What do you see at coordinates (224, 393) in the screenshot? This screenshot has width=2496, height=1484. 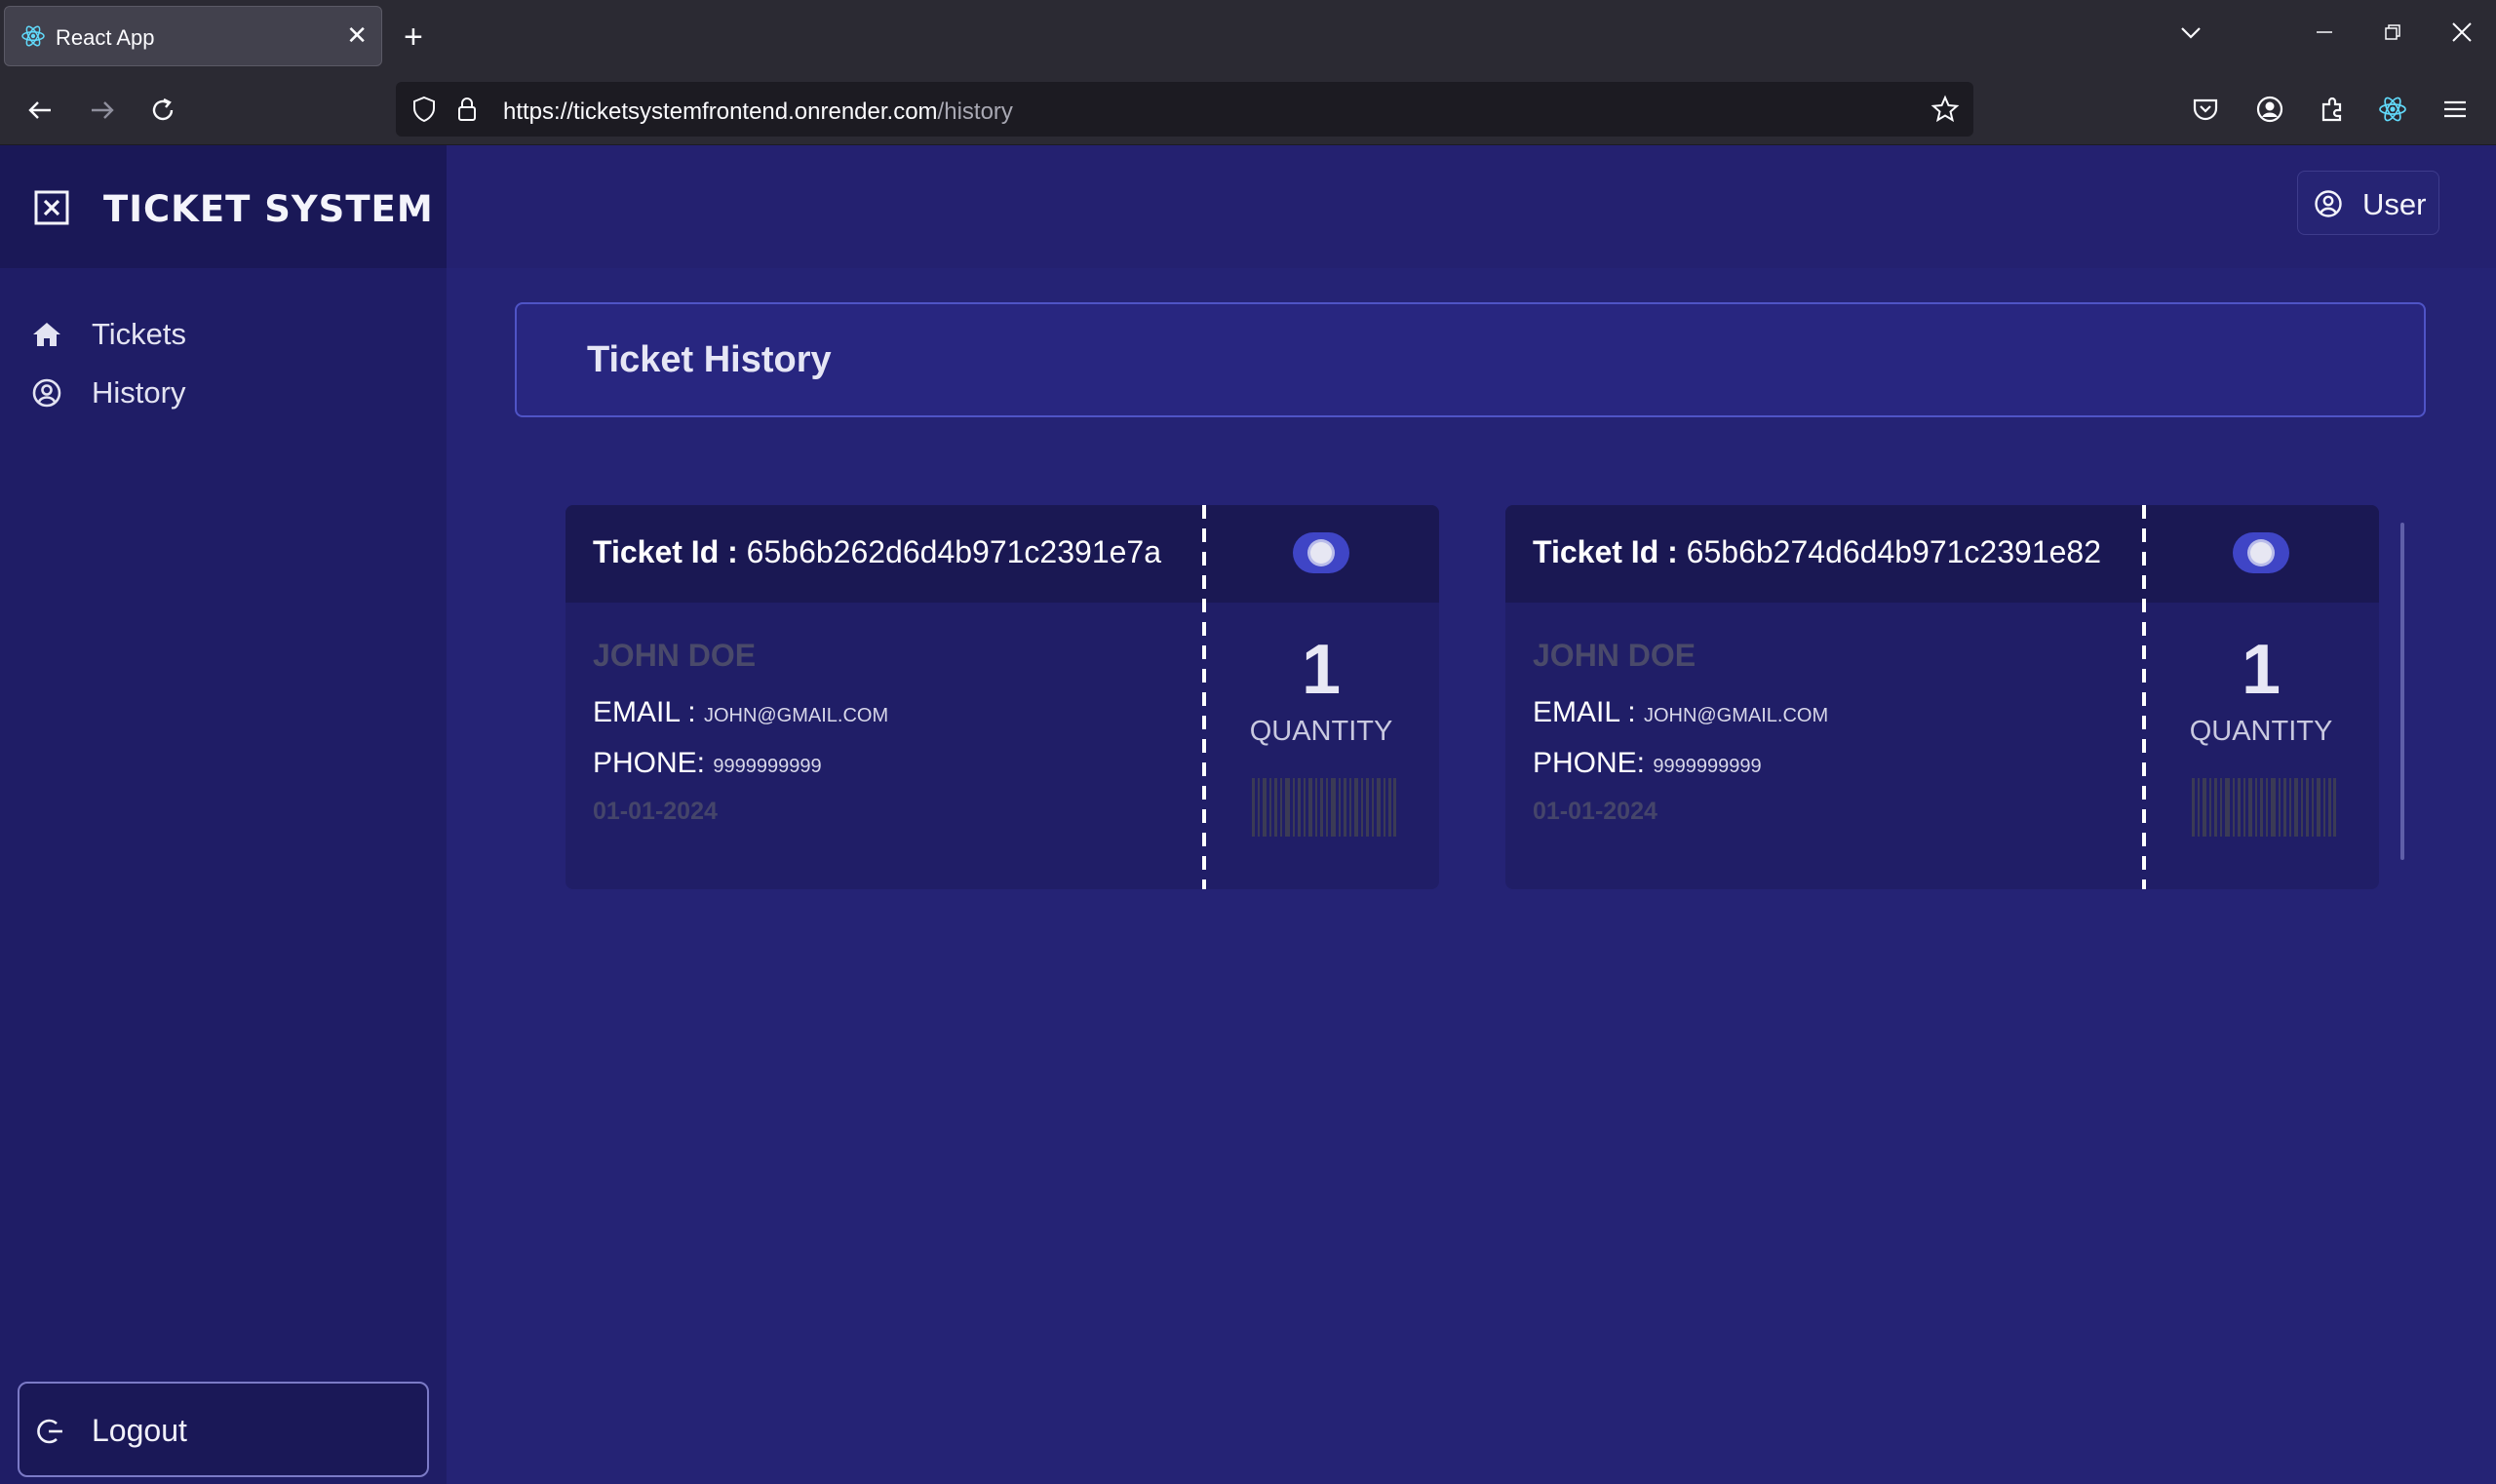 I see `sidebar-item-history: History` at bounding box center [224, 393].